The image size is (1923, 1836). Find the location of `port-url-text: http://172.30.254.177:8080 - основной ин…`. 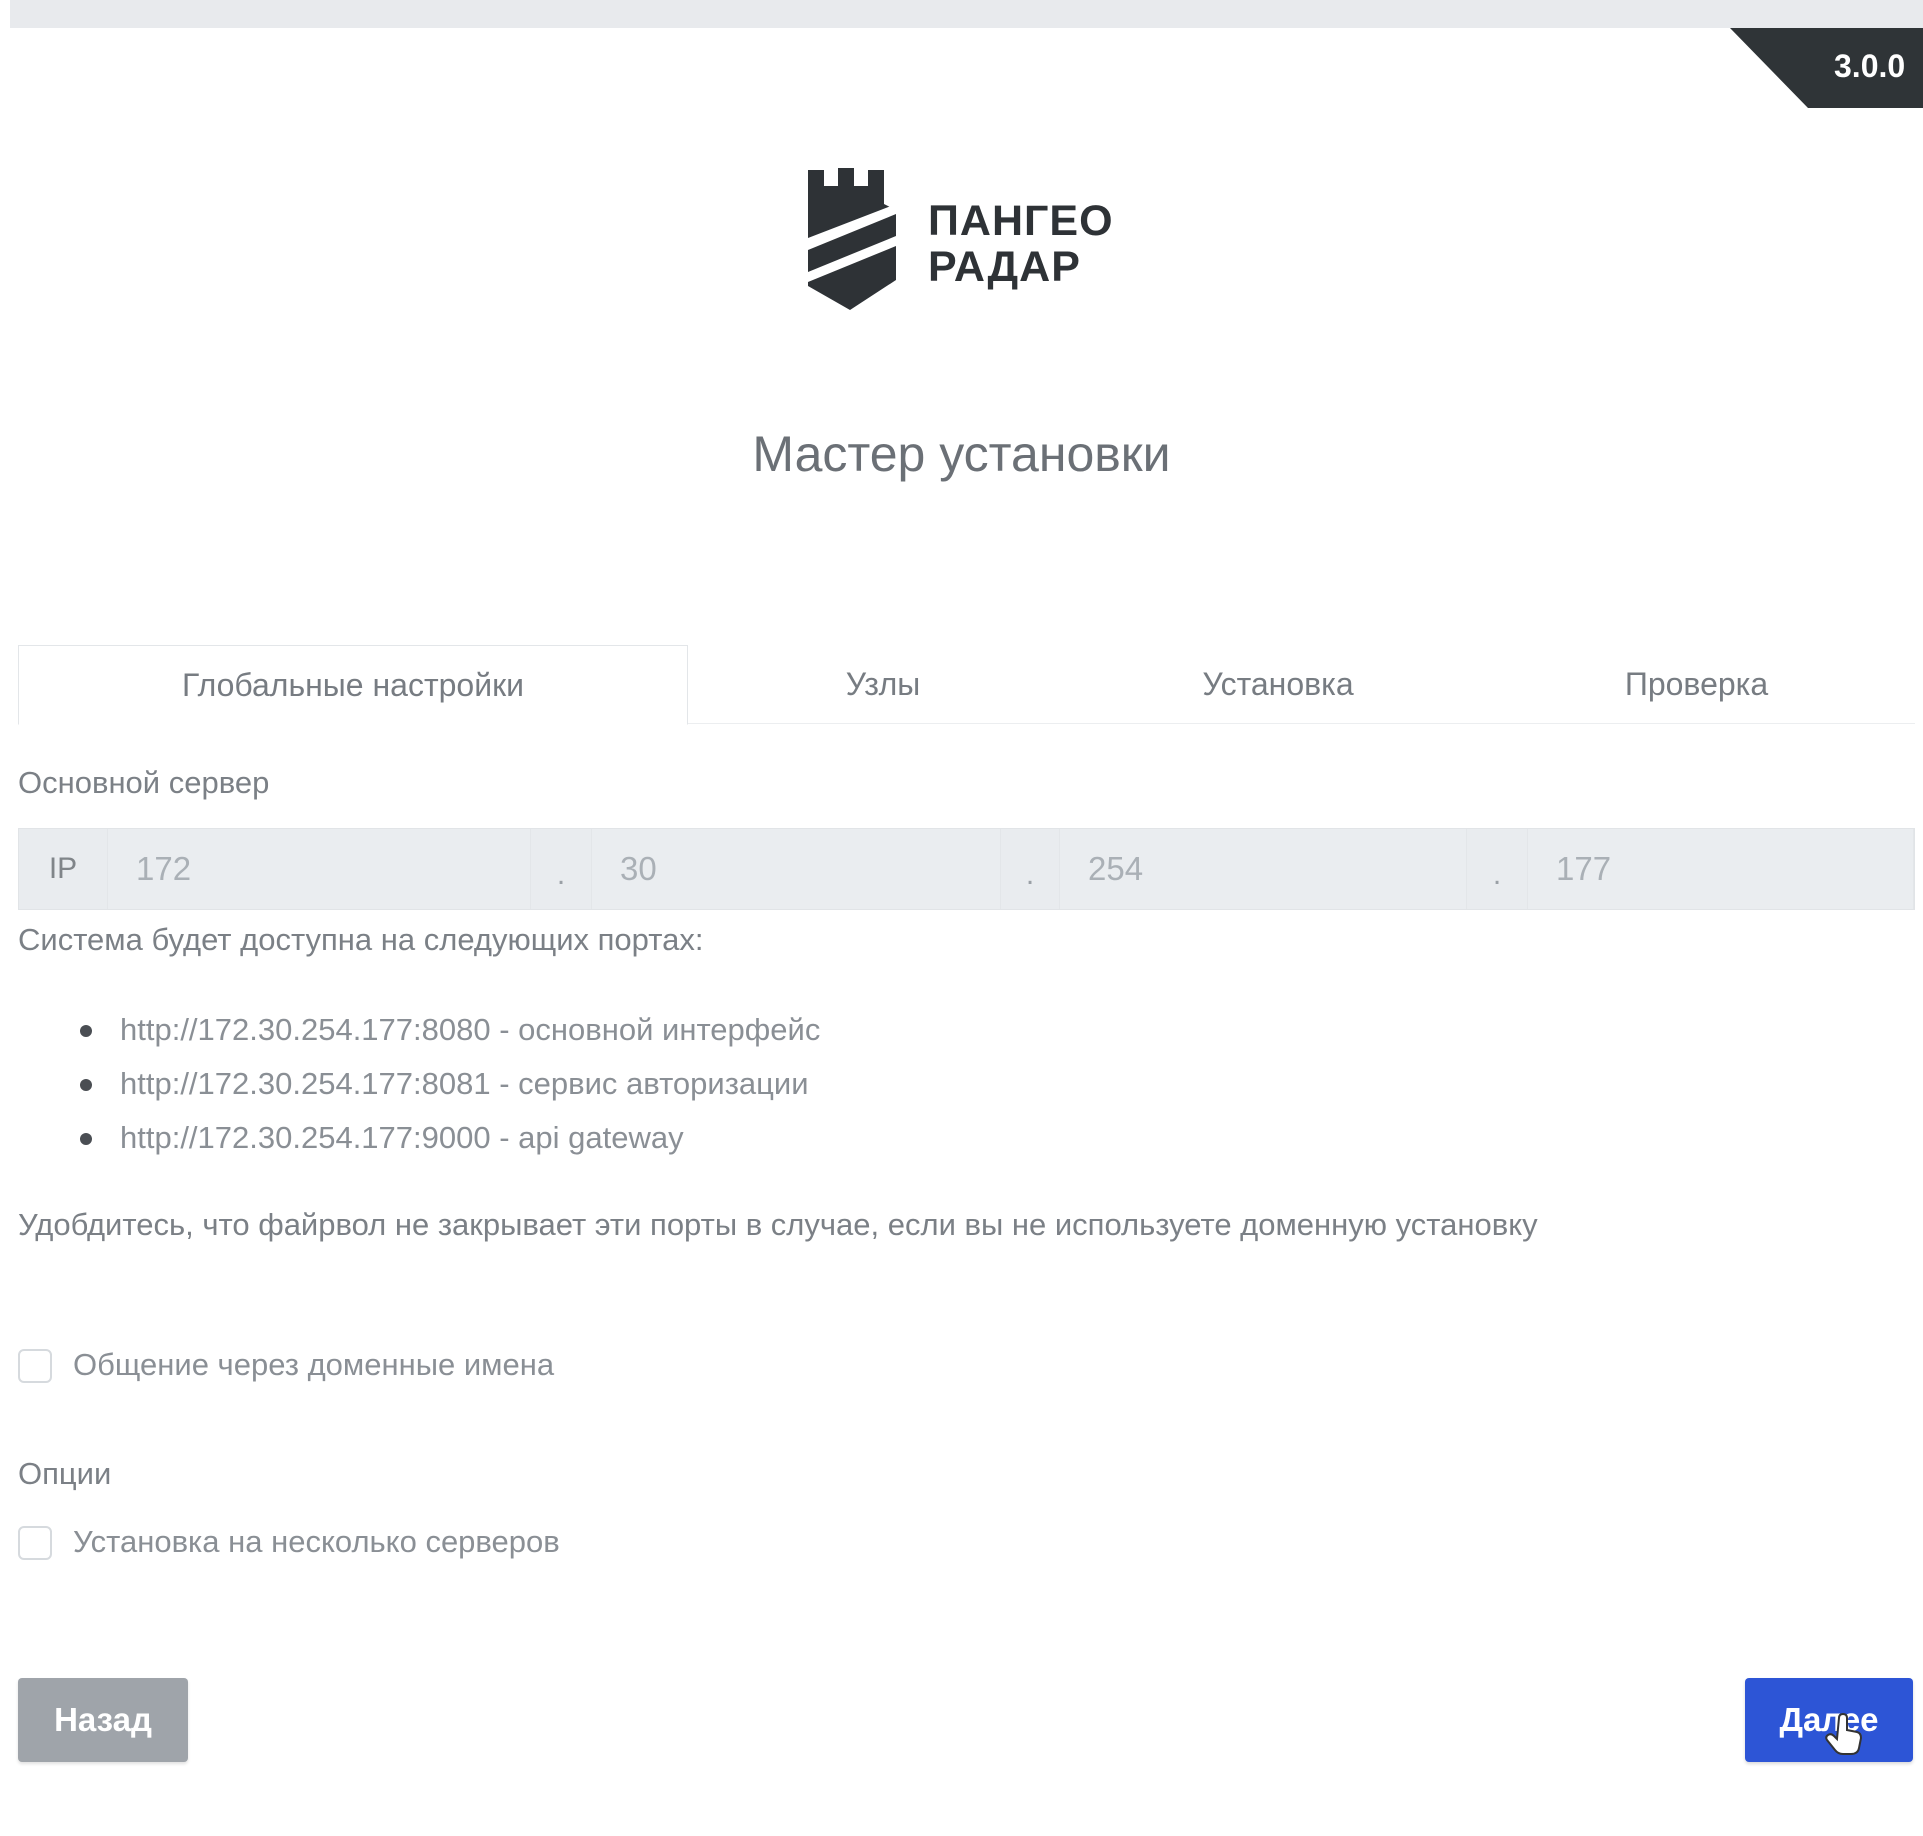

port-url-text: http://172.30.254.177:8080 - основной ин… is located at coordinates (470, 1029).